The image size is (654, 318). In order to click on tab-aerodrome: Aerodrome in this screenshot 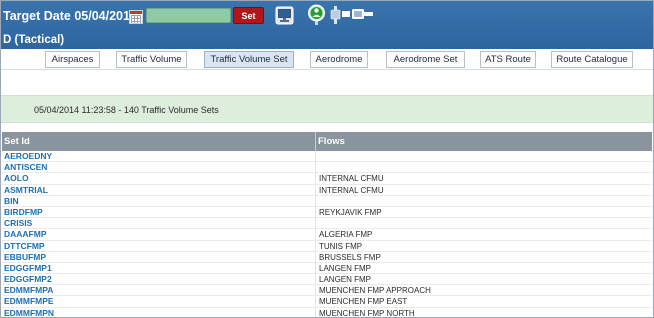, I will do `click(339, 59)`.